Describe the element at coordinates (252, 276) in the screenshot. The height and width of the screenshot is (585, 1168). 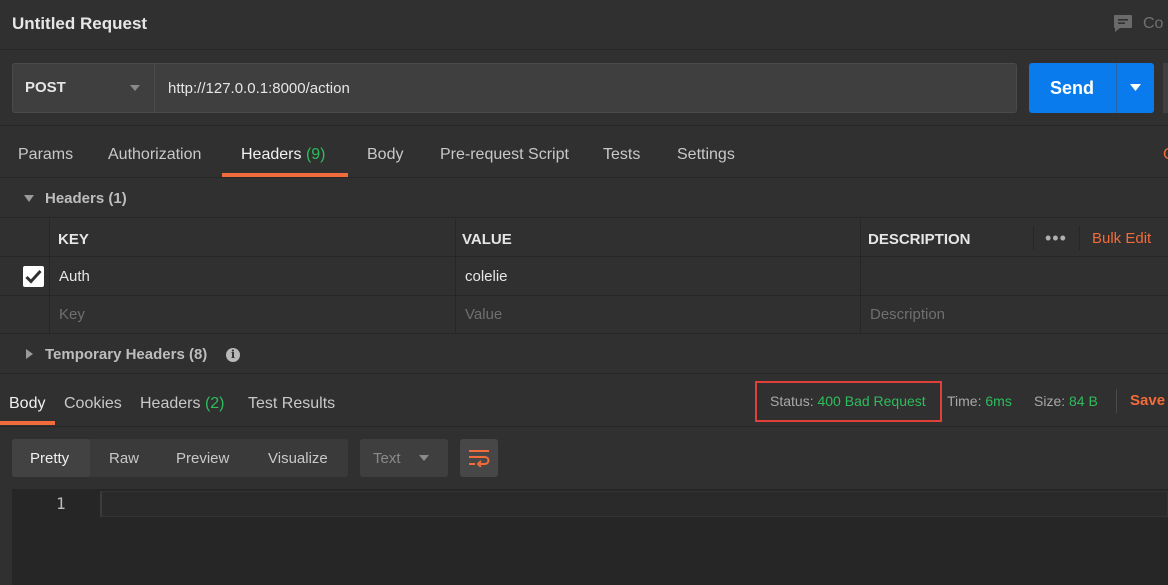
I see `key-cell: Auth` at that location.